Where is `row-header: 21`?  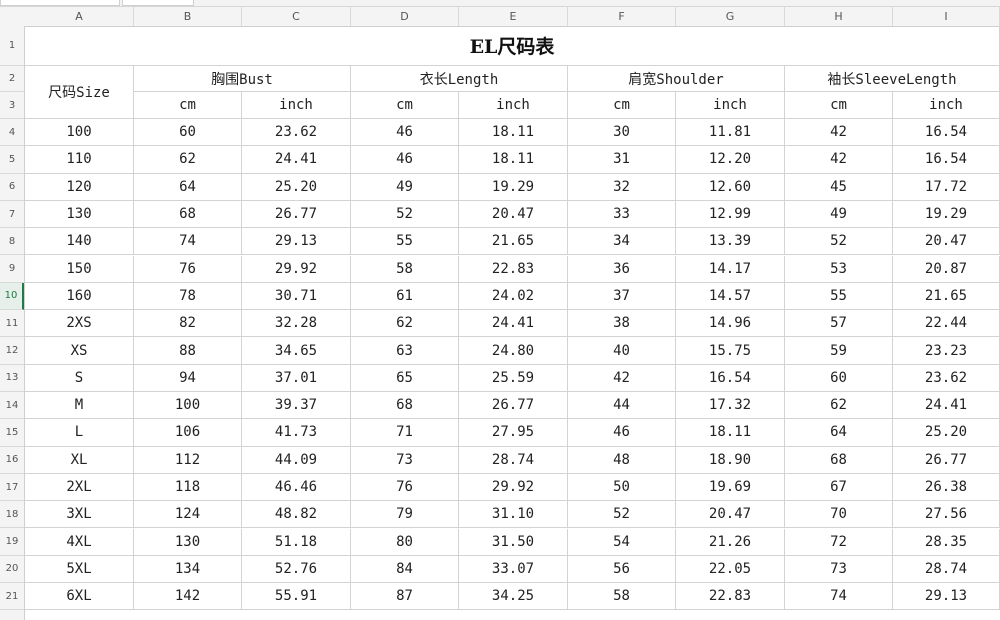 row-header: 21 is located at coordinates (12, 597).